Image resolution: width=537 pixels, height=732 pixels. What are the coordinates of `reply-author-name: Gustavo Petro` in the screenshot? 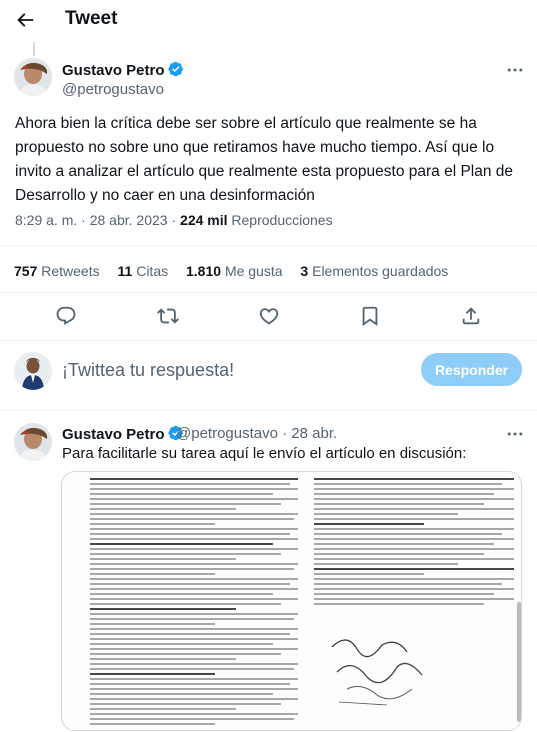 It's located at (123, 434).